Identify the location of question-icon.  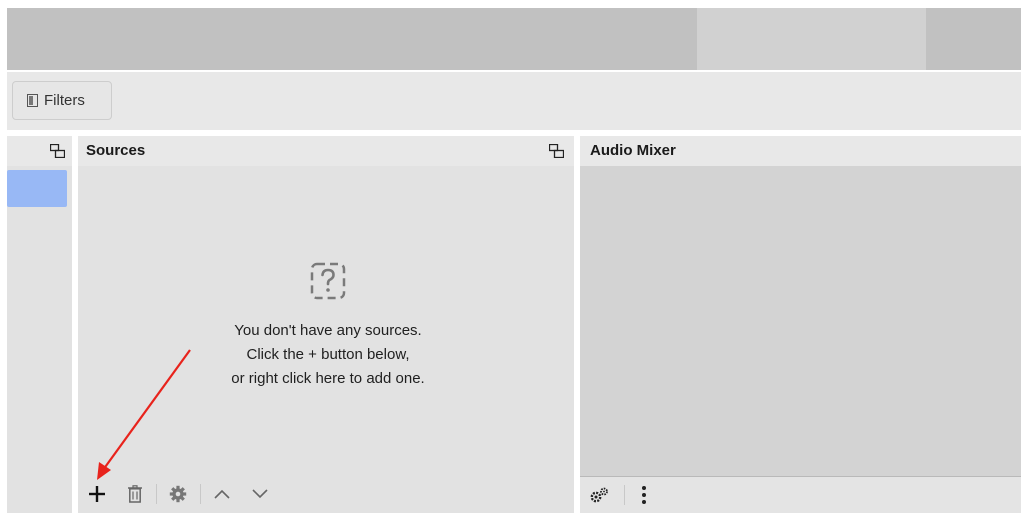
(328, 281).